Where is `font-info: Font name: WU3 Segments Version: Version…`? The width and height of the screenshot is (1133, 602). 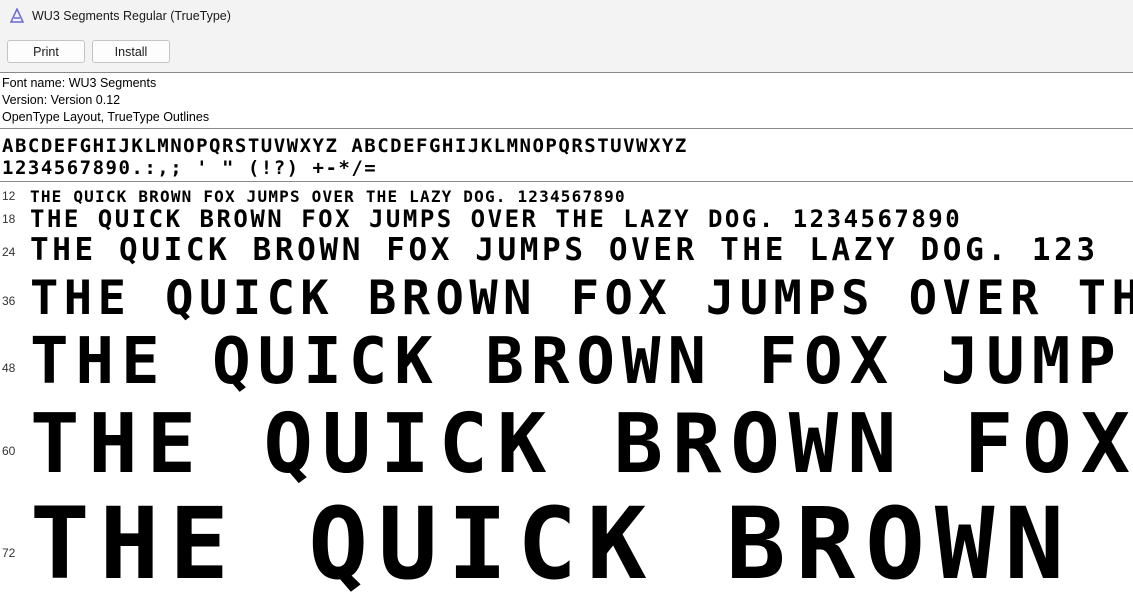 font-info: Font name: WU3 Segments Version: Version… is located at coordinates (105, 100).